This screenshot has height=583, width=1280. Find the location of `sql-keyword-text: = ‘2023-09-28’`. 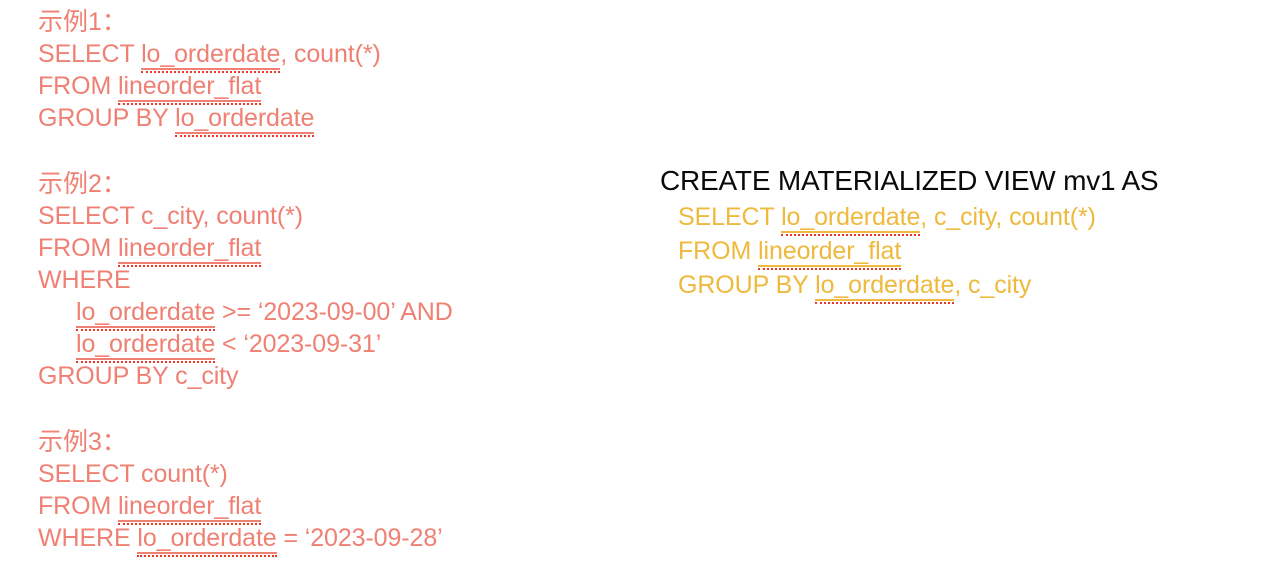

sql-keyword-text: = ‘2023-09-28’ is located at coordinates (359, 538).